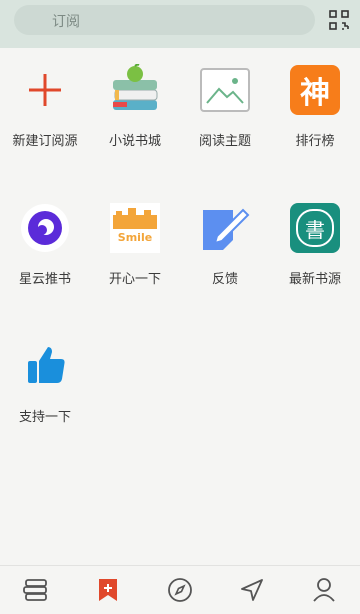  I want to click on qr-scan-icon, so click(339, 20).